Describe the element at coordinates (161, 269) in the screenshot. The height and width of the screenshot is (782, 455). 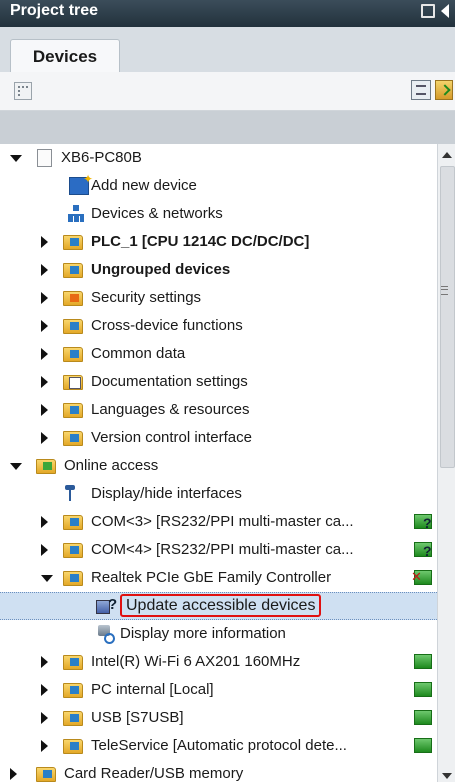
I see `tree-item-label: Ungrouped devices` at that location.